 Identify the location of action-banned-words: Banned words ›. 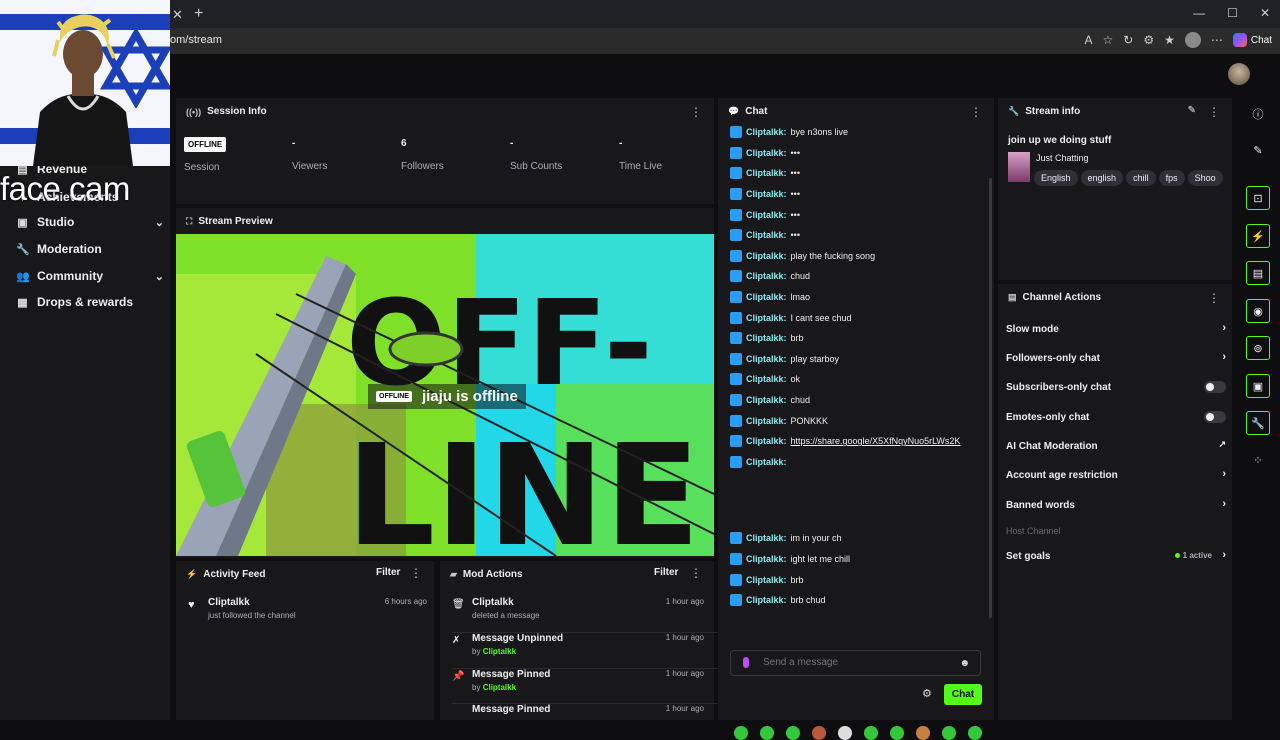
(1116, 504).